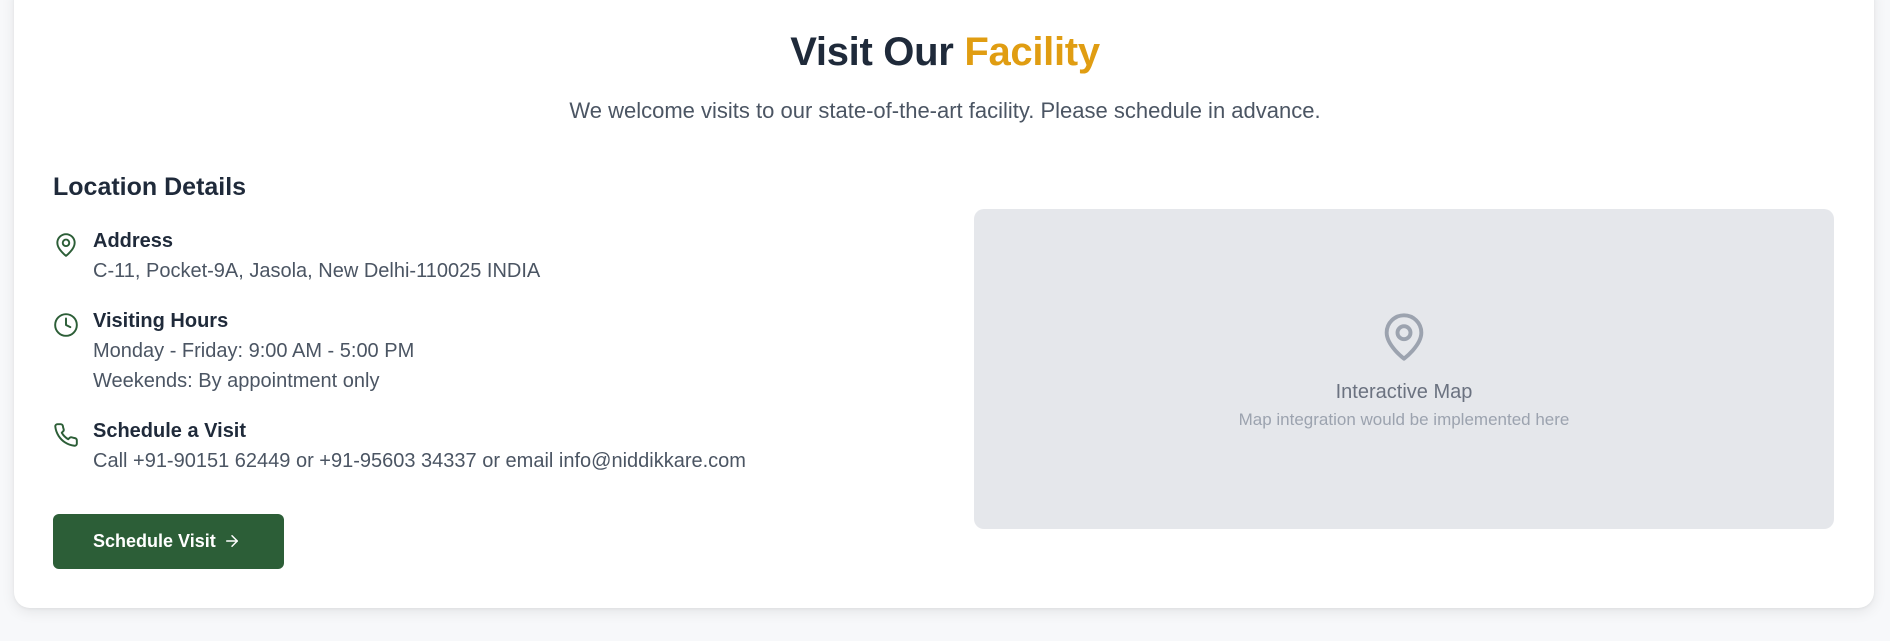 Image resolution: width=1890 pixels, height=641 pixels. What do you see at coordinates (154, 541) in the screenshot?
I see `schedule-visit-button-label: Schedule Visit` at bounding box center [154, 541].